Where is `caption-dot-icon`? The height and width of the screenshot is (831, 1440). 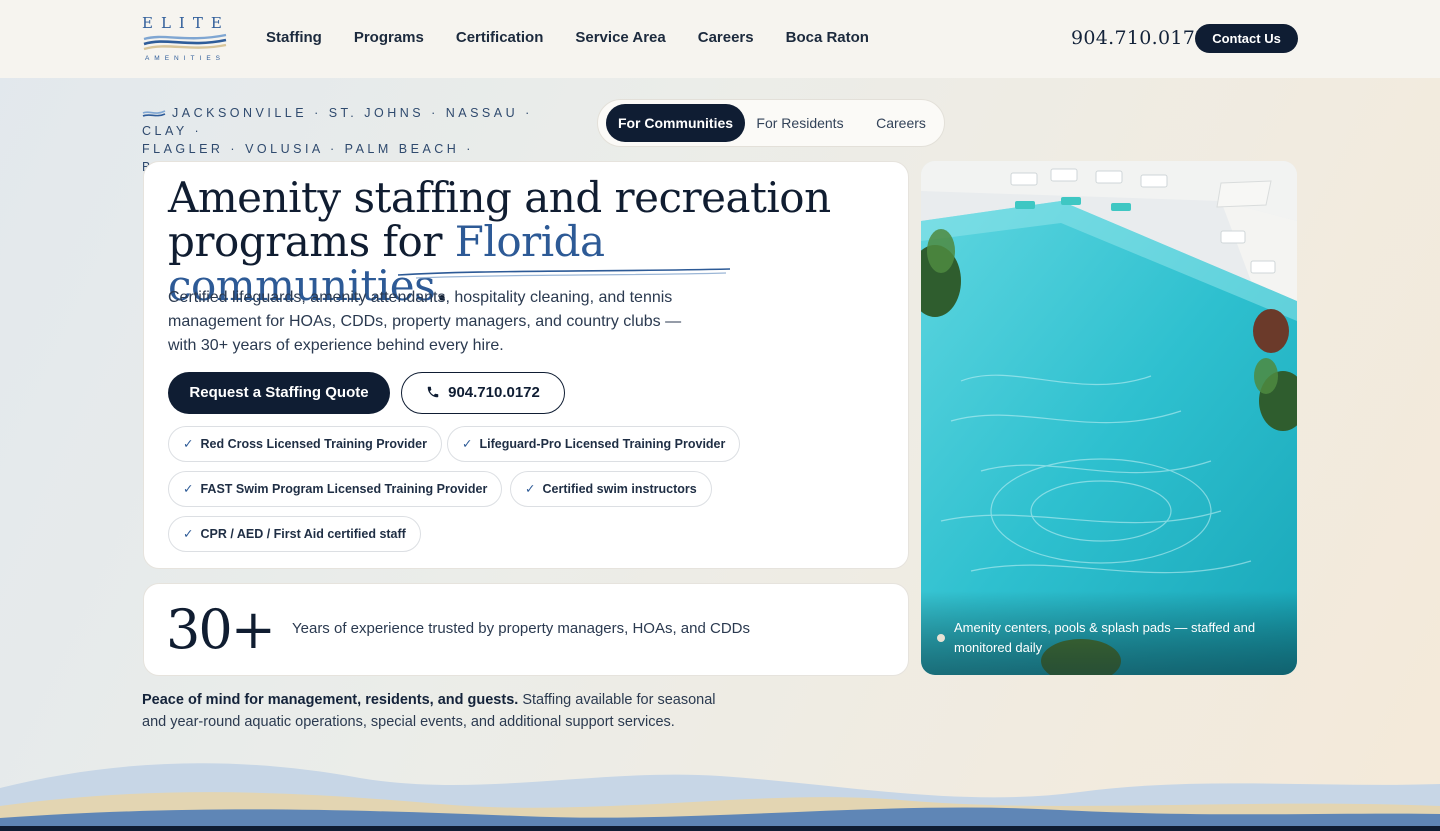 caption-dot-icon is located at coordinates (941, 638).